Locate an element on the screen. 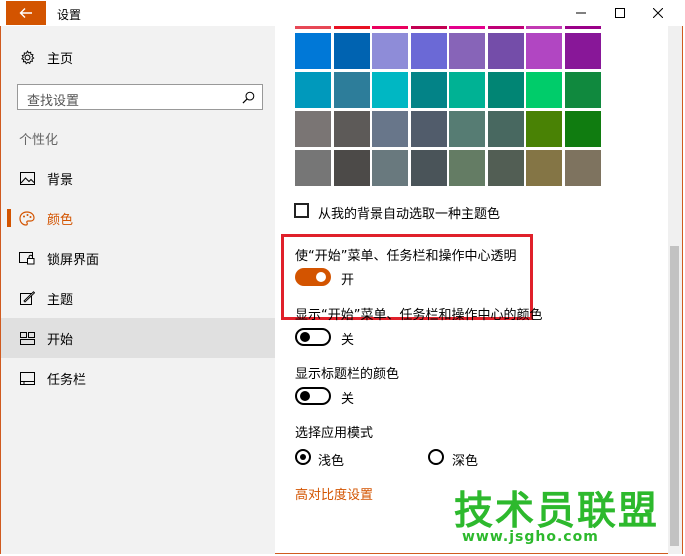 Image resolution: width=685 pixels, height=556 pixels. window-title: 设置 is located at coordinates (69, 15).